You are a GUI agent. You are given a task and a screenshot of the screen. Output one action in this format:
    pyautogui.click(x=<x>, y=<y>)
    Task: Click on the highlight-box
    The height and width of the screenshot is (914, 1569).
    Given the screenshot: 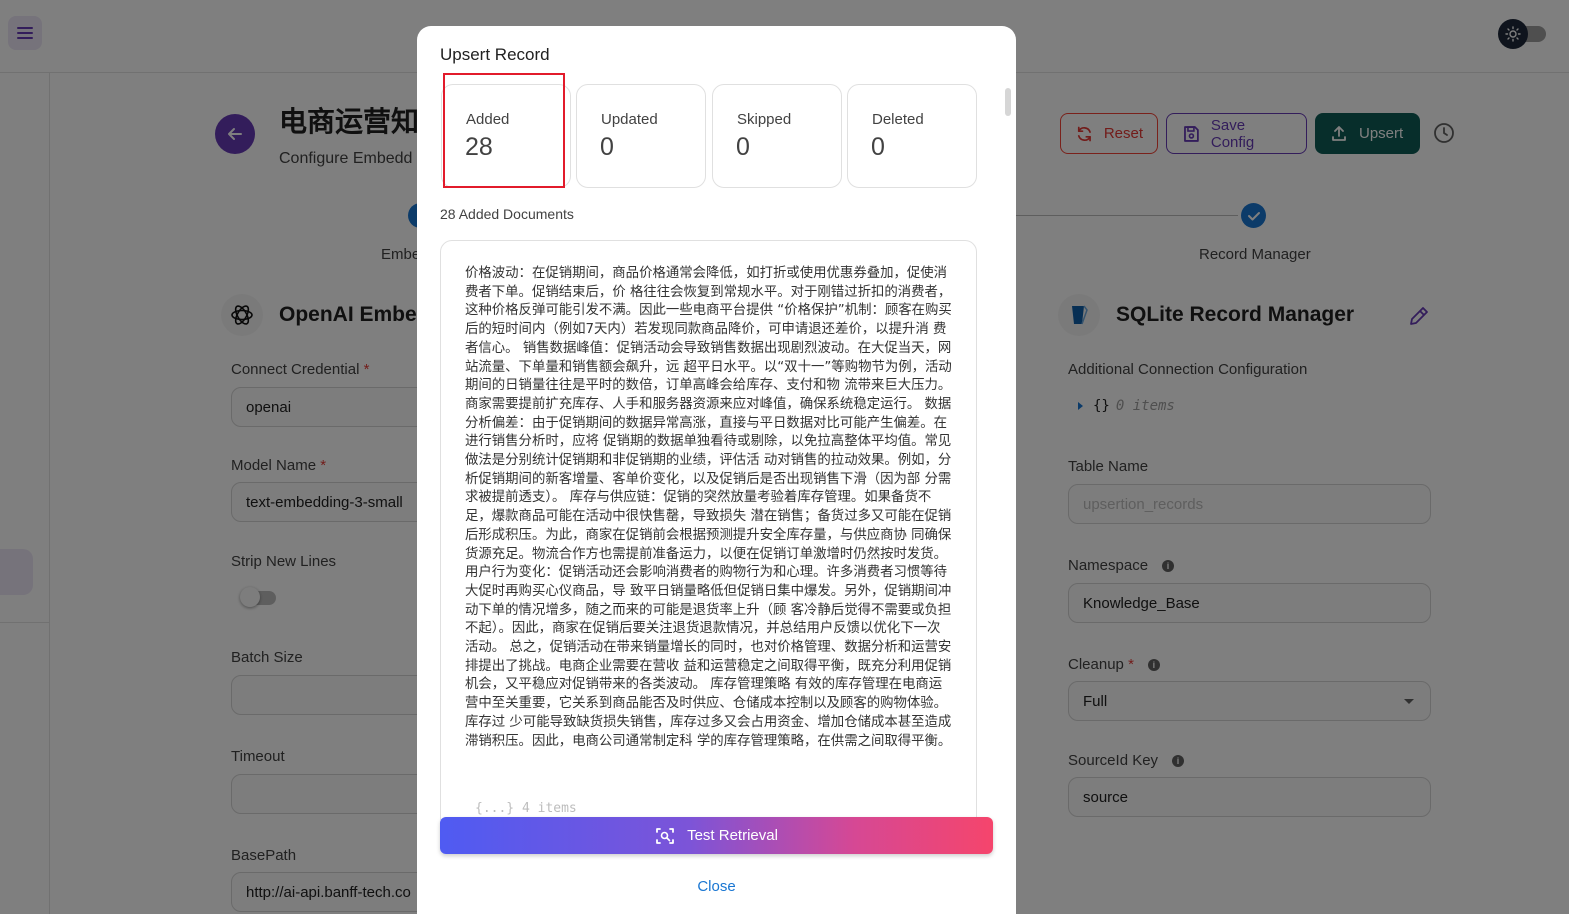 What is the action you would take?
    pyautogui.click(x=504, y=130)
    